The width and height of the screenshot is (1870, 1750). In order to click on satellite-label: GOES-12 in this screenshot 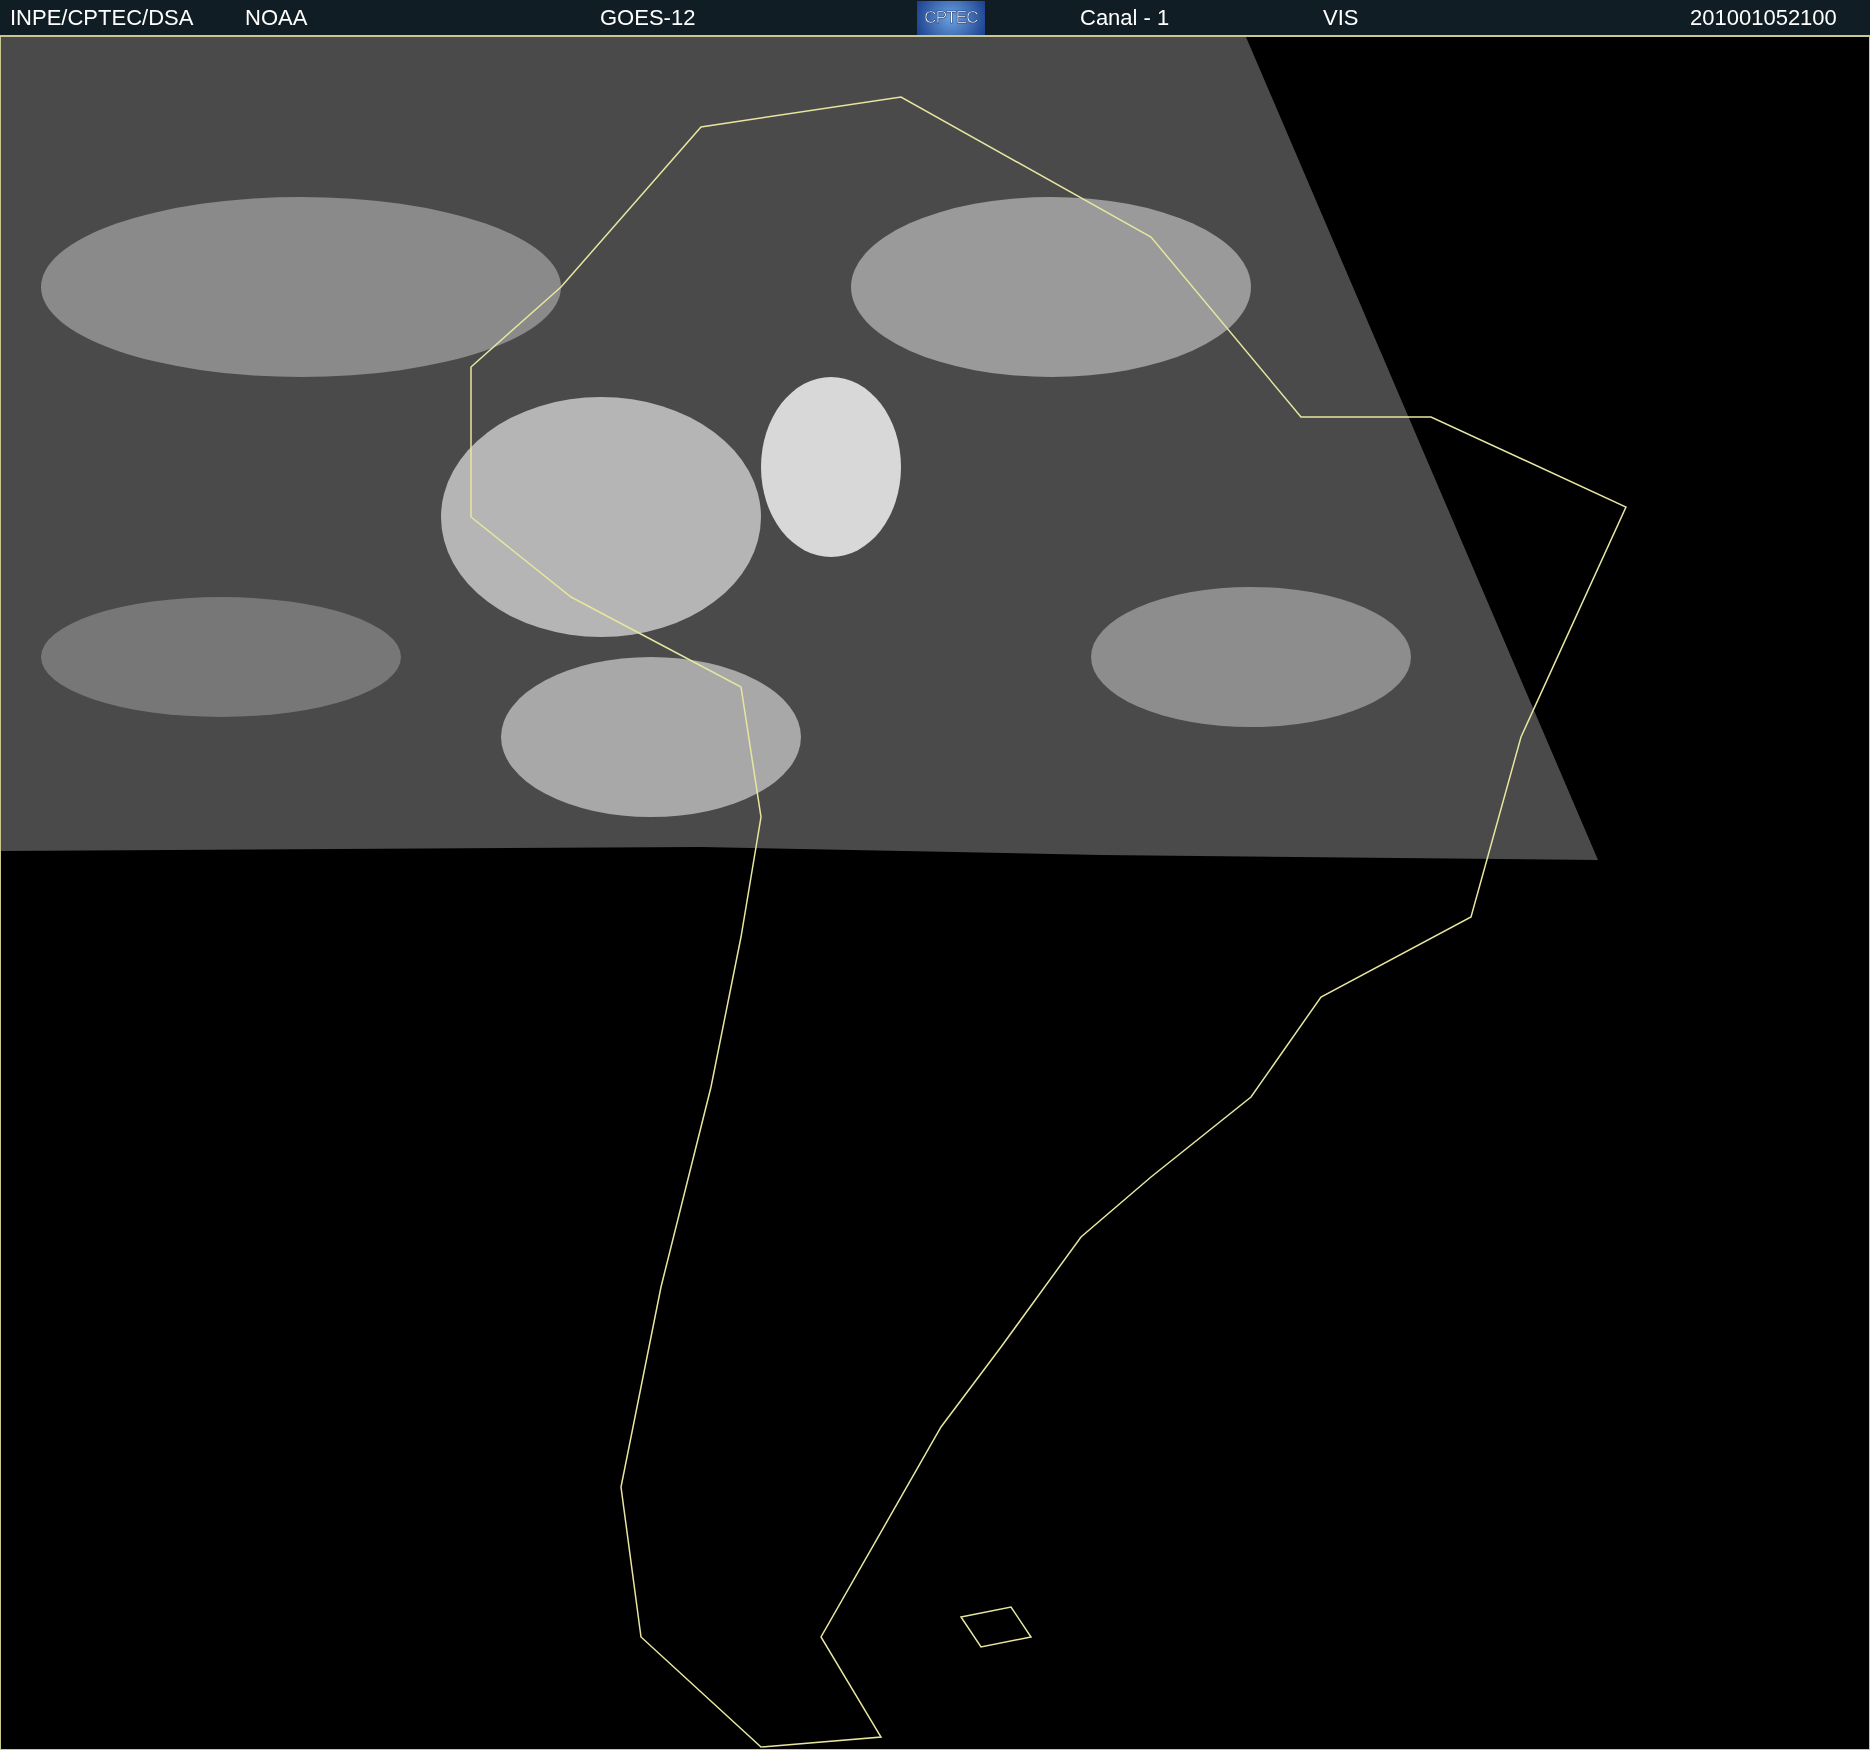, I will do `click(648, 17)`.